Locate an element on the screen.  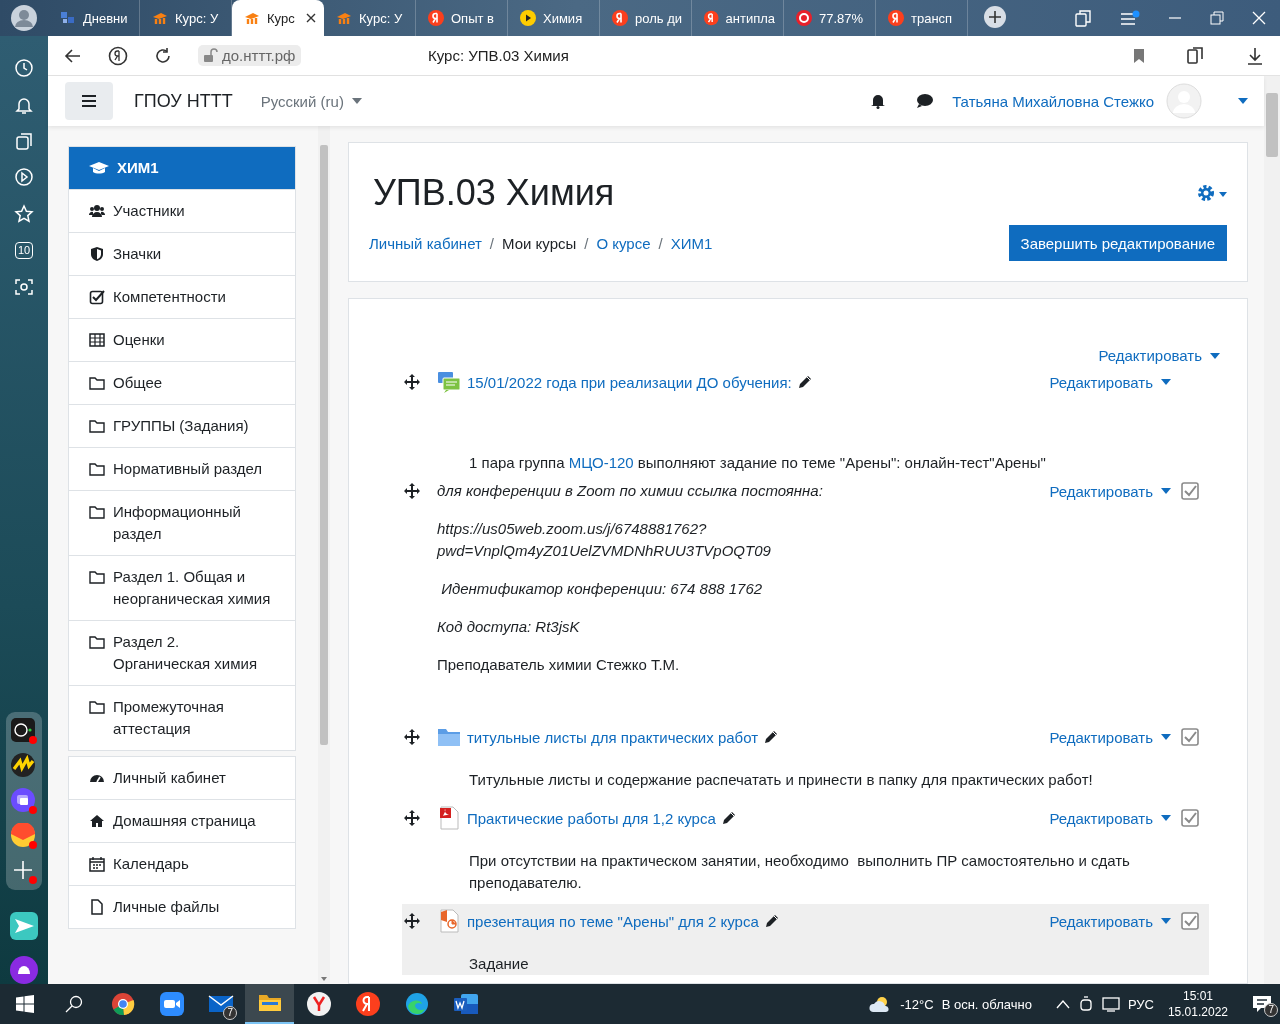
word-icon is located at coordinates (465, 1004).